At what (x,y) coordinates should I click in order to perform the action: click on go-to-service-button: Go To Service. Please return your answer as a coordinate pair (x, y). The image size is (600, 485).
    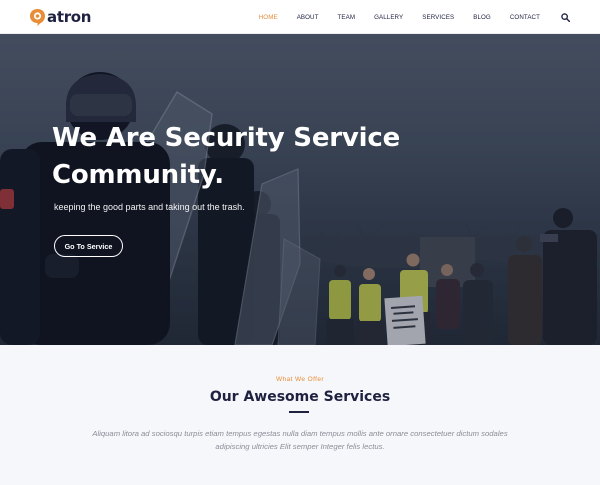
    Looking at the image, I should click on (88, 246).